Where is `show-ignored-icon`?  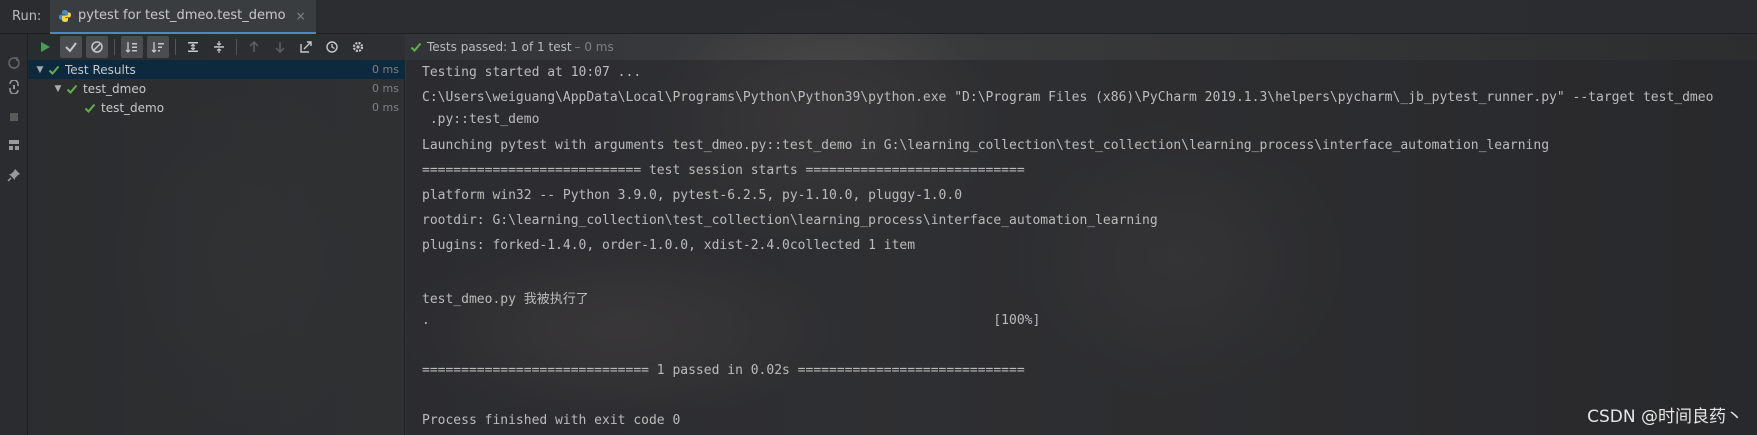 show-ignored-icon is located at coordinates (97, 47).